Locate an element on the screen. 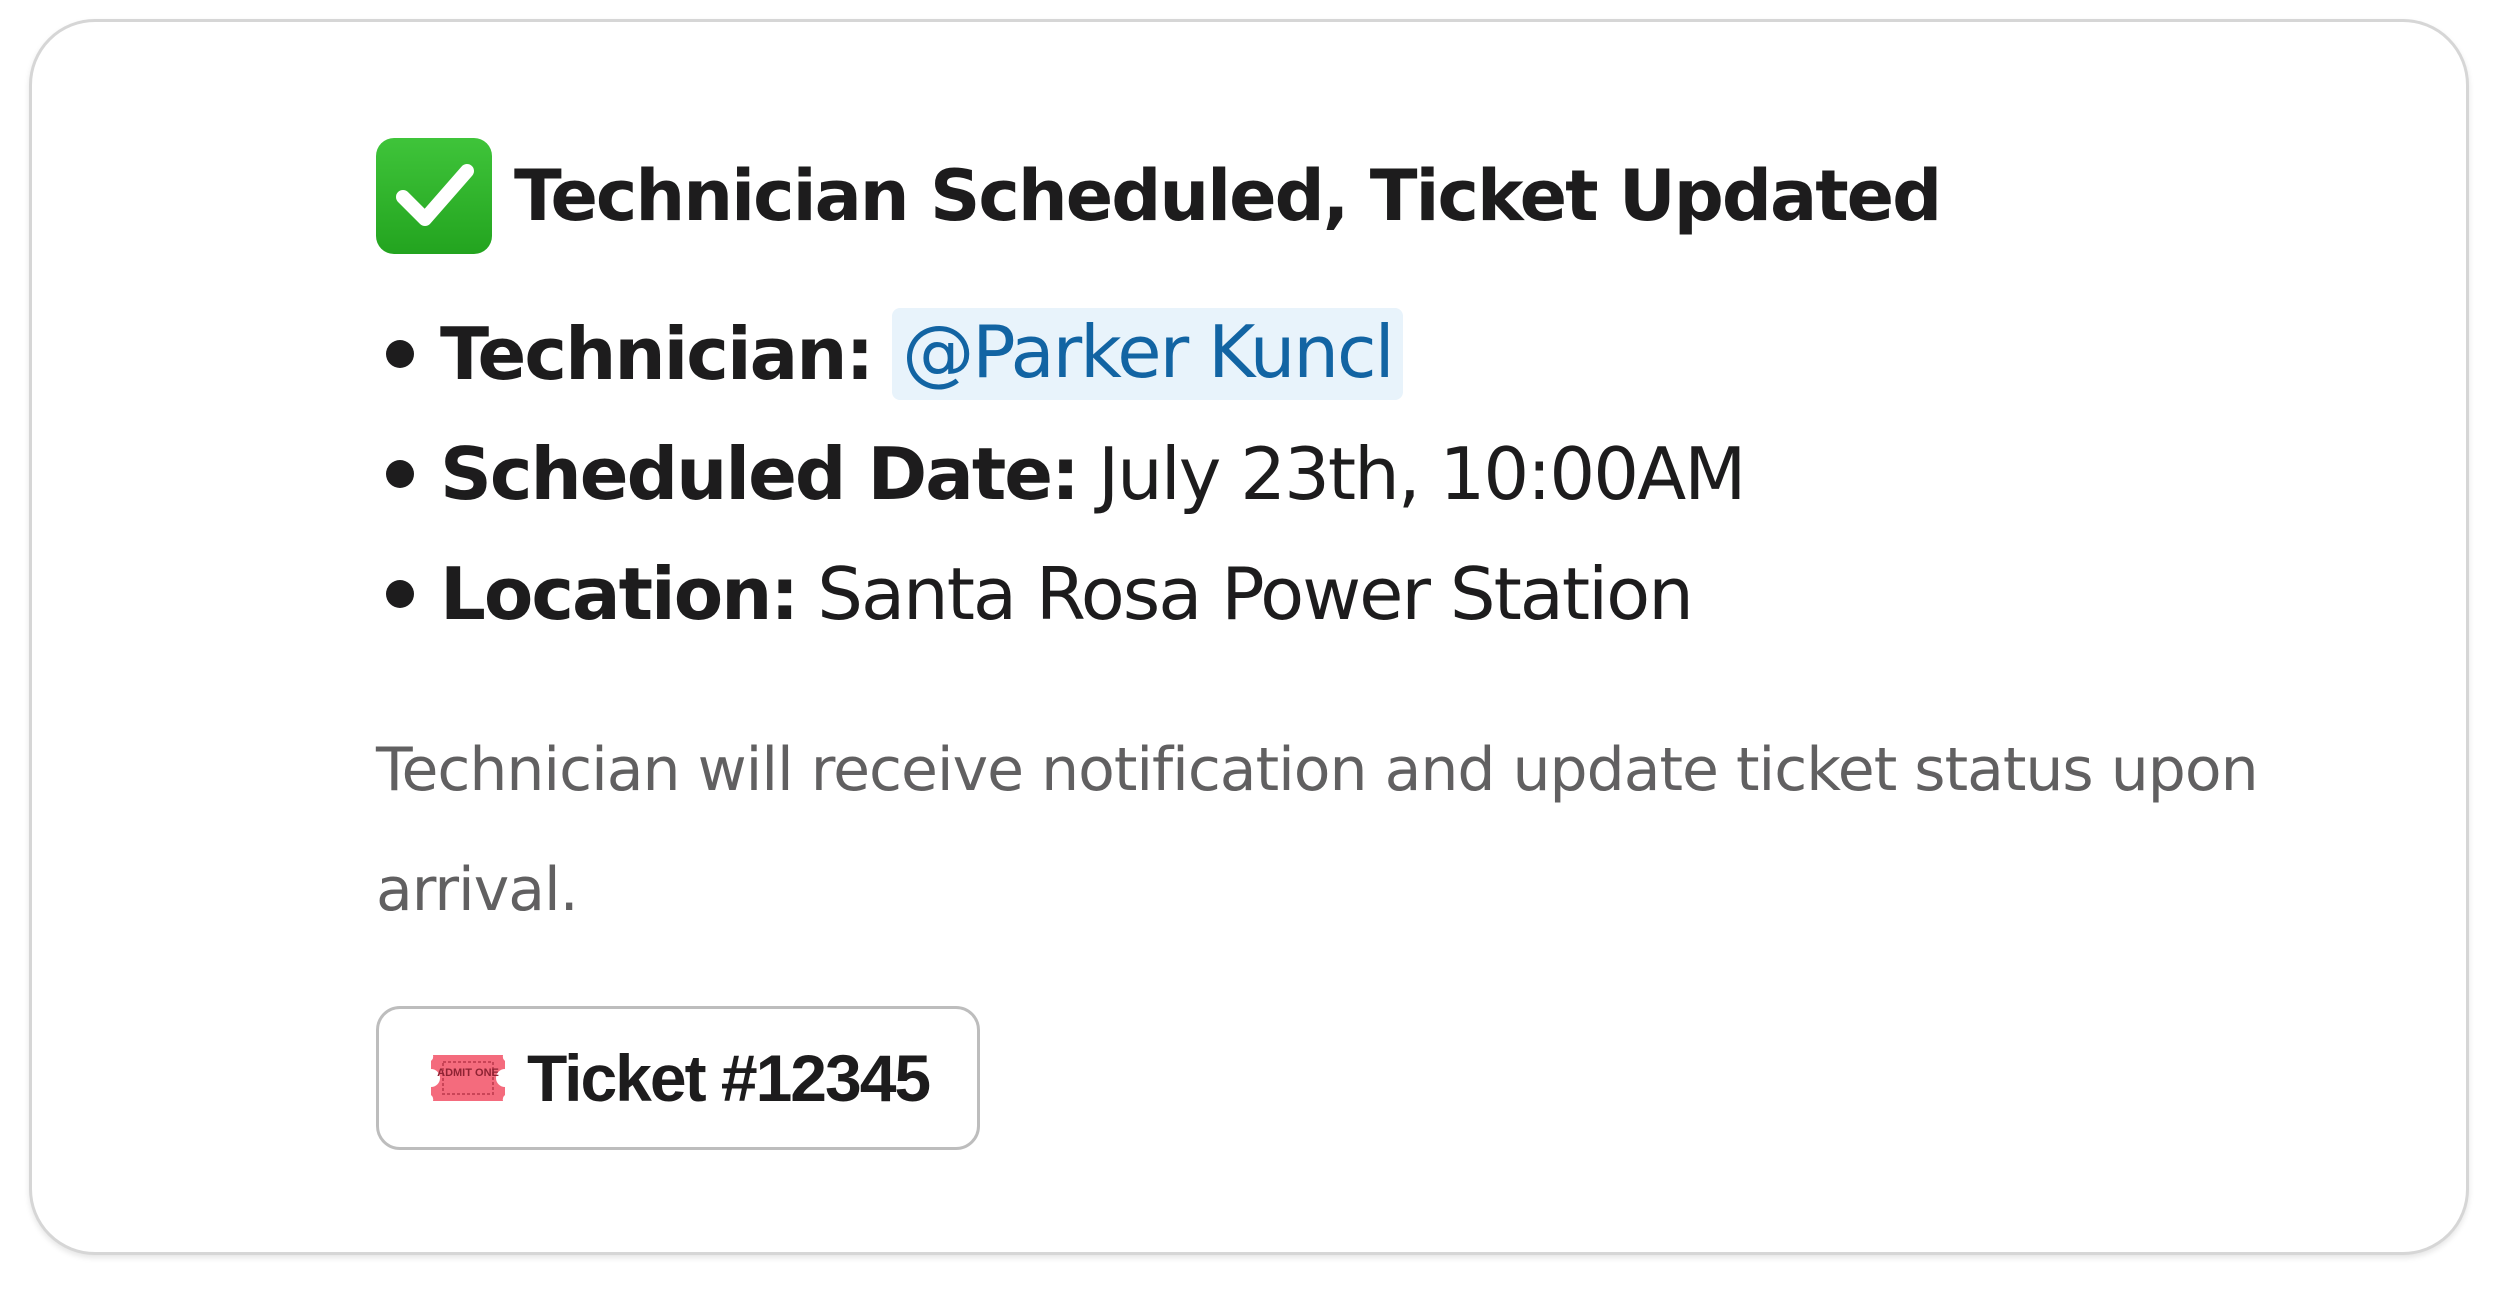 This screenshot has width=2500, height=1298. message-header: Technician Scheduled, Ticket Updated is located at coordinates (1381, 196).